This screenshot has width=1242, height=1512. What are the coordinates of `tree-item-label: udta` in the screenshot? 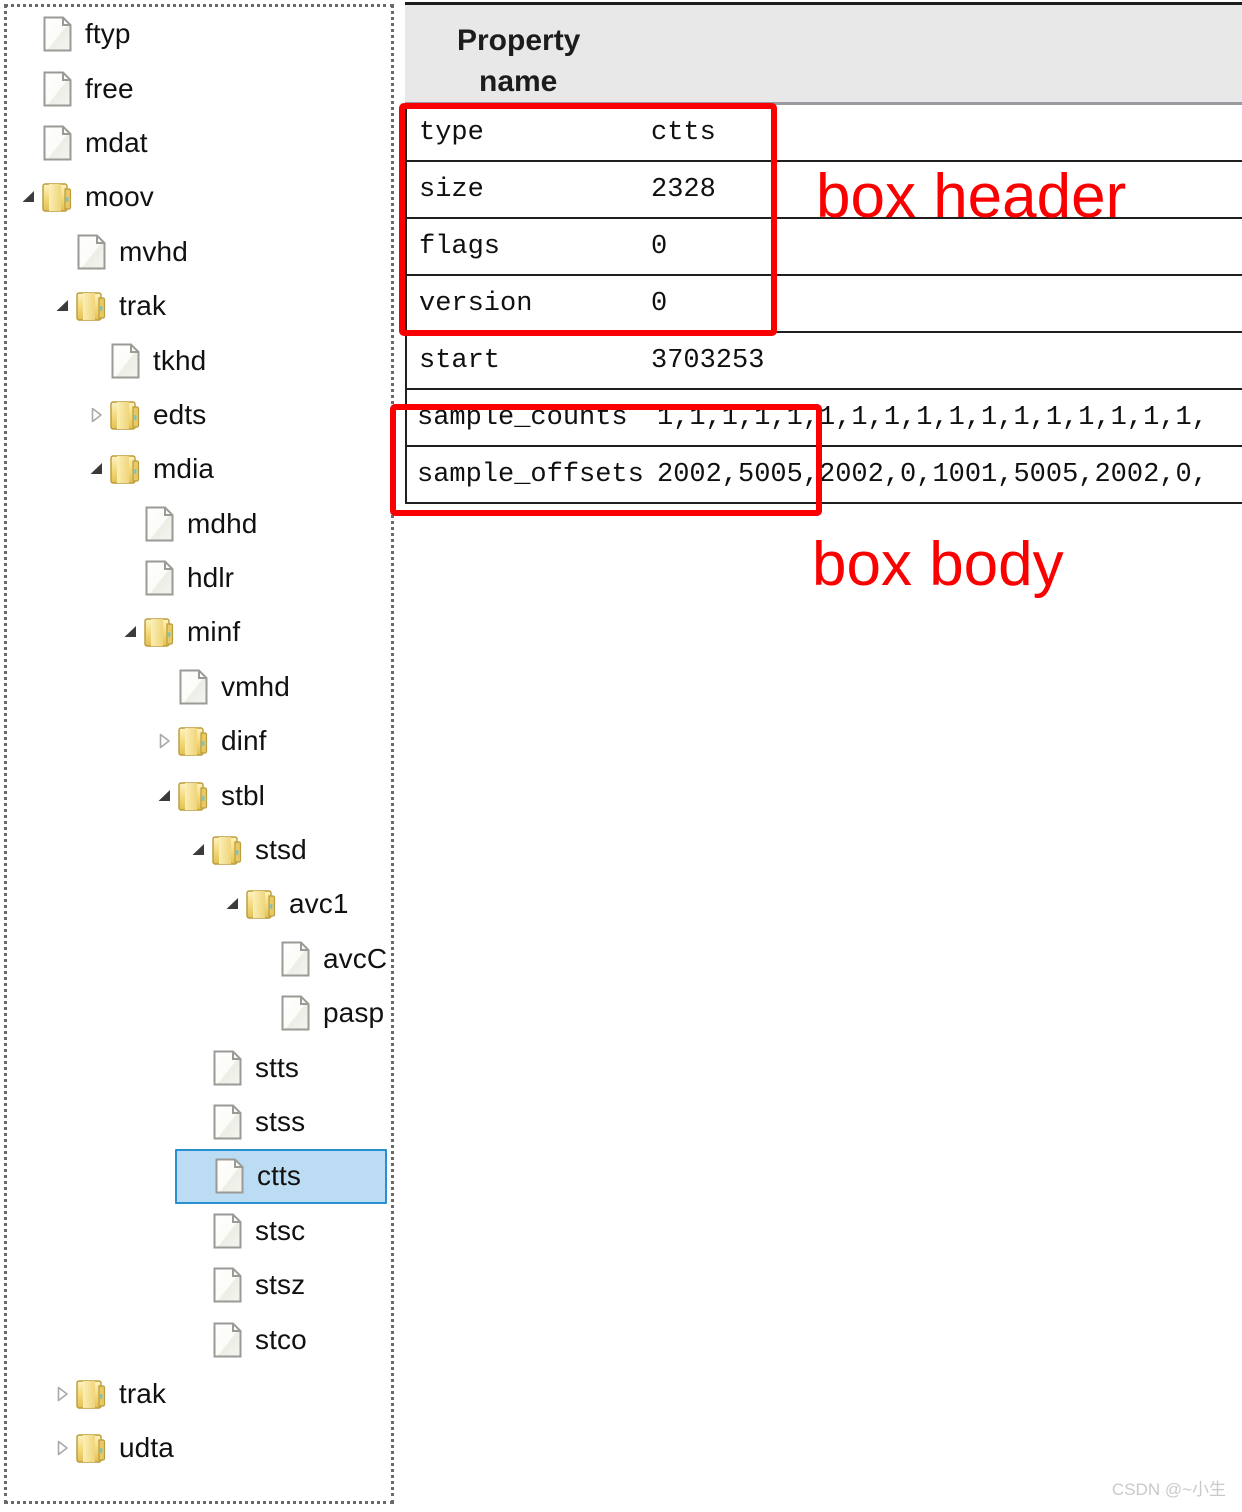 It's located at (146, 1448).